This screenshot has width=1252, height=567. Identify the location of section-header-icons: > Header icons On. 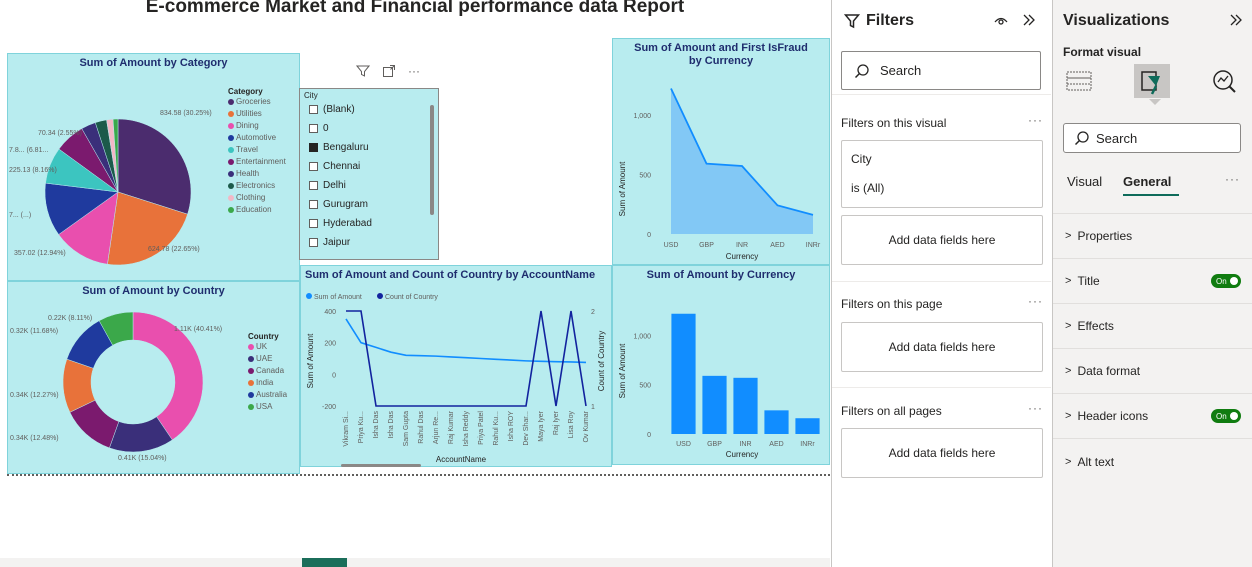
(1152, 416).